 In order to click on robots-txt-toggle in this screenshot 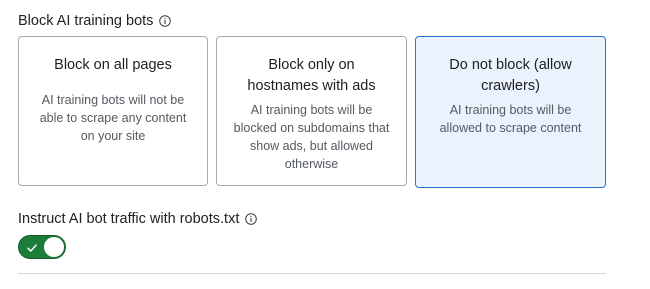, I will do `click(42, 247)`.